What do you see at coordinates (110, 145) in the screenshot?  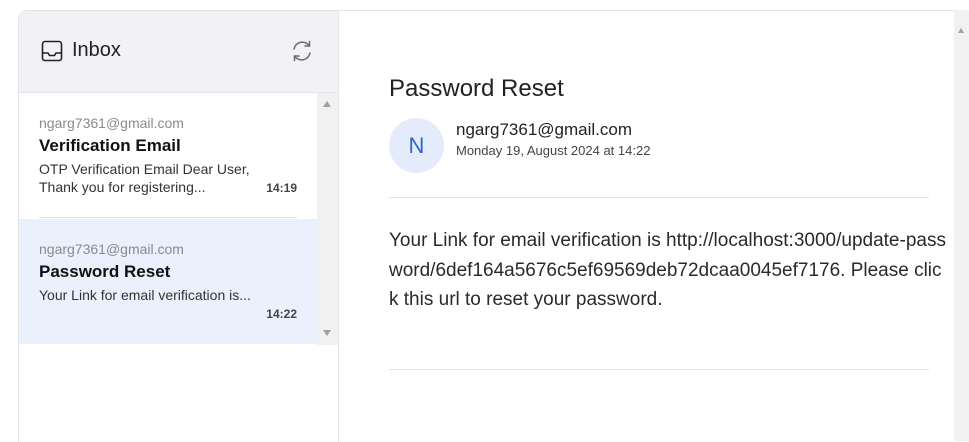 I see `mail-subject: Verification Email` at bounding box center [110, 145].